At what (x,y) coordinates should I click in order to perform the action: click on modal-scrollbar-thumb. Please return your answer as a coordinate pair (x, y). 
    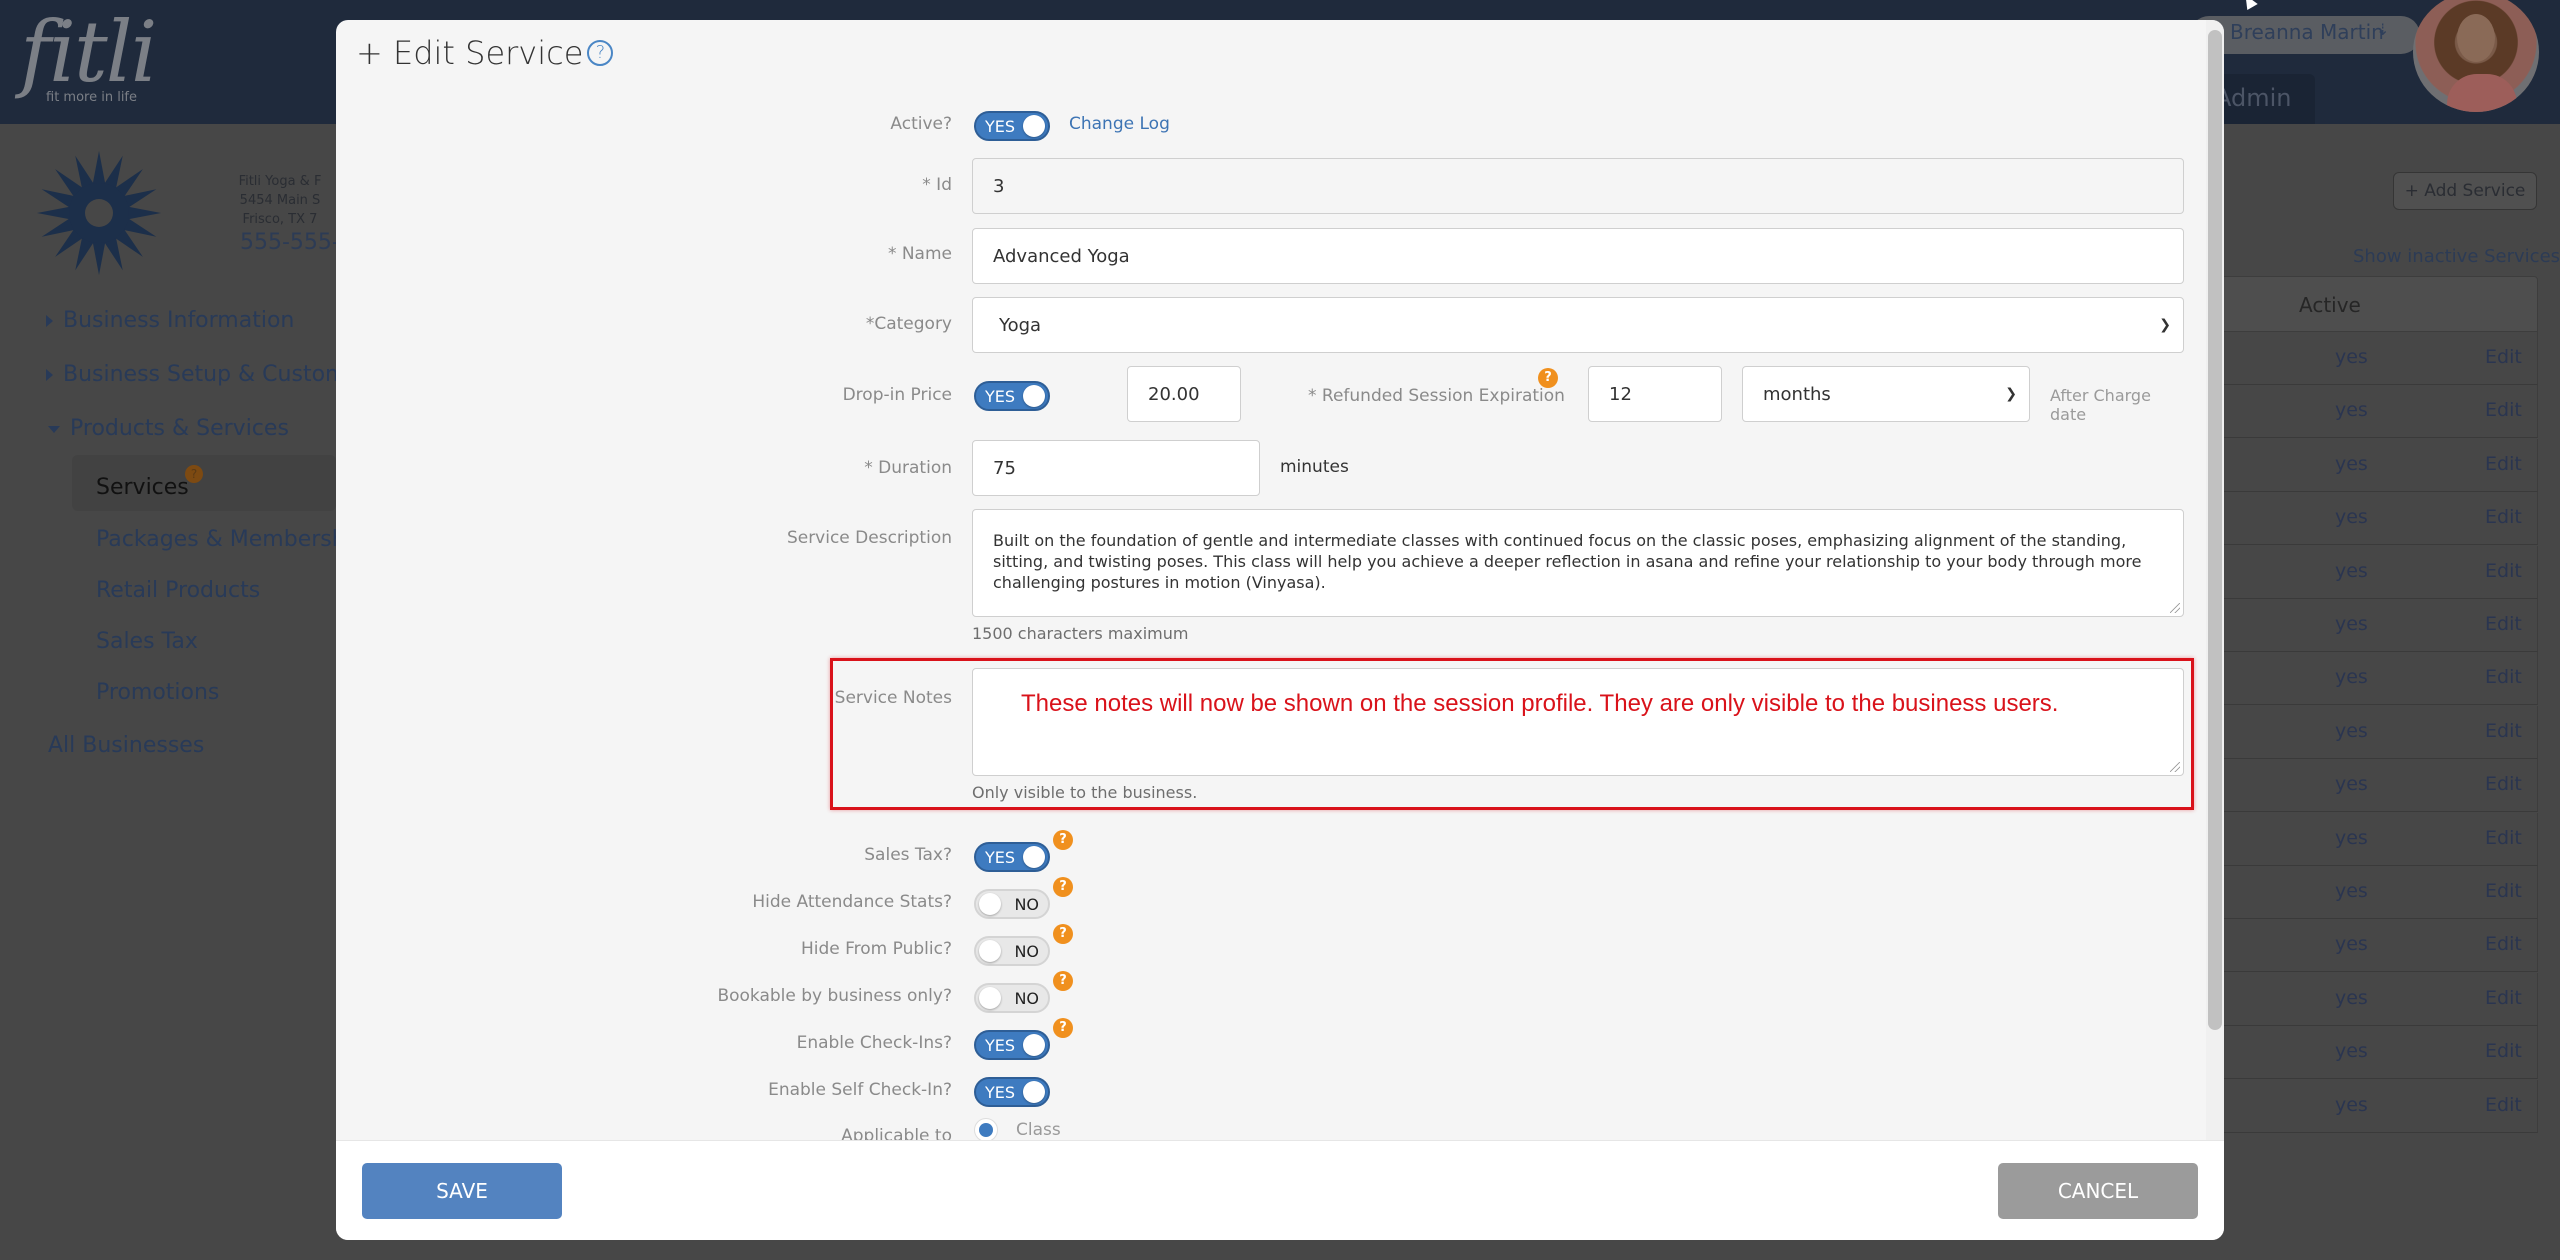
    Looking at the image, I should click on (2215, 530).